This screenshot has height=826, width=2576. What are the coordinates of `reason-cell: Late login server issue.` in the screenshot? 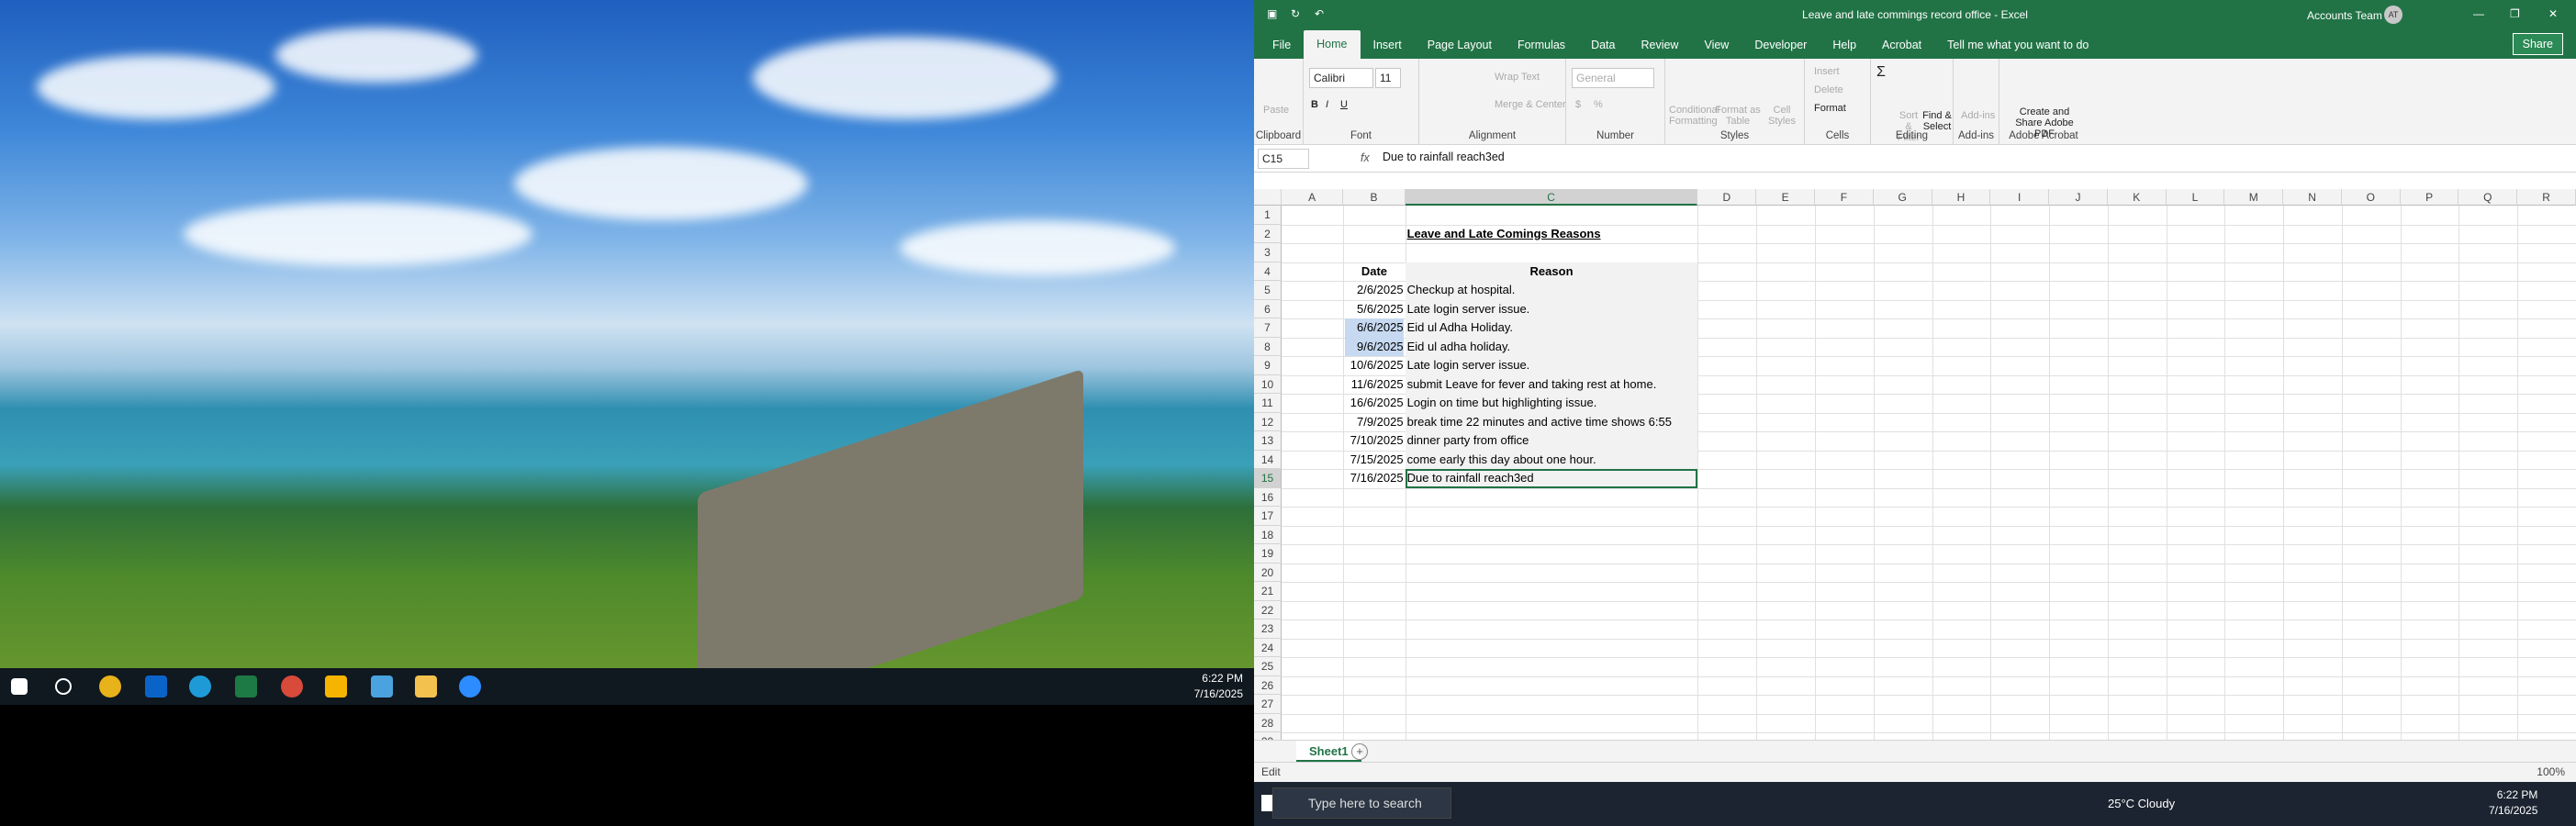 It's located at (1552, 309).